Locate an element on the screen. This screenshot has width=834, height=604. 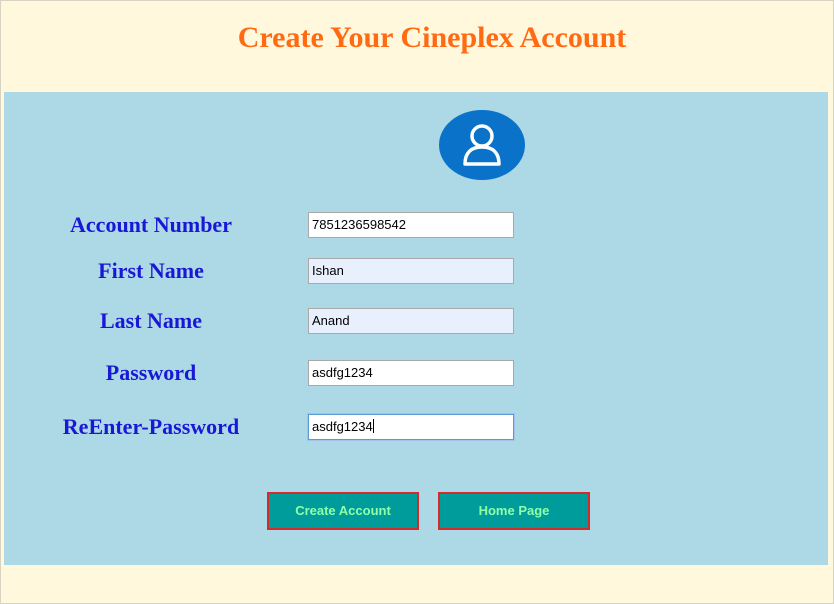
reenter-password-label: ReEnter-Password is located at coordinates (151, 426).